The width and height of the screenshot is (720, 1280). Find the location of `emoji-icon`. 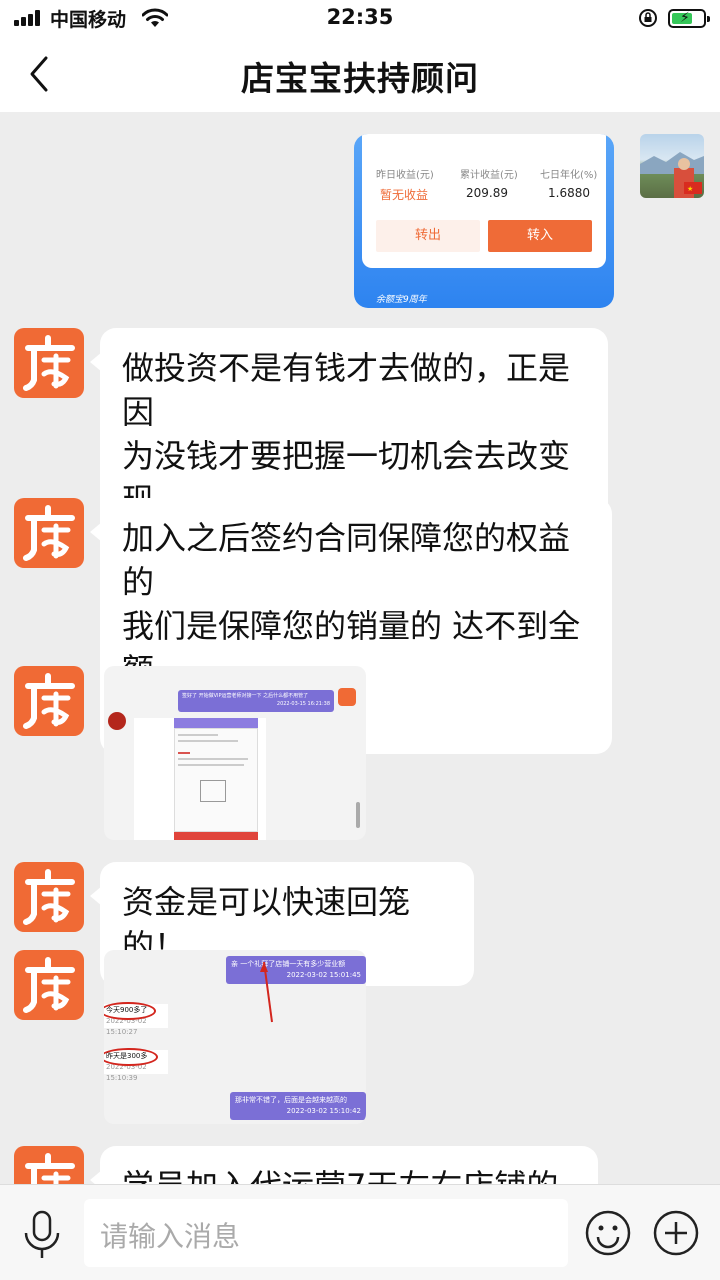

emoji-icon is located at coordinates (608, 1233).